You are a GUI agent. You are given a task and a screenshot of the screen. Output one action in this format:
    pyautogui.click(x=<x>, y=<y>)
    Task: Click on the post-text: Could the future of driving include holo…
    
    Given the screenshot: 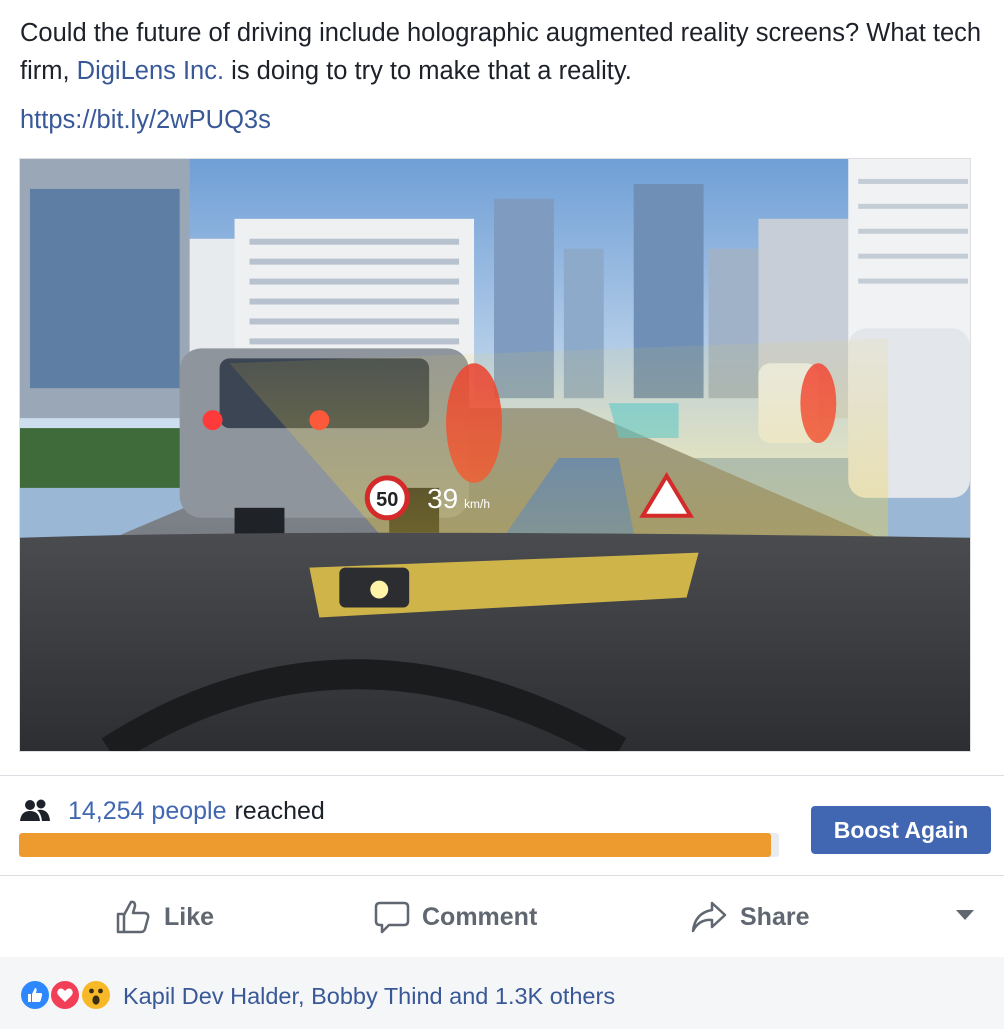 What is the action you would take?
    pyautogui.click(x=507, y=52)
    